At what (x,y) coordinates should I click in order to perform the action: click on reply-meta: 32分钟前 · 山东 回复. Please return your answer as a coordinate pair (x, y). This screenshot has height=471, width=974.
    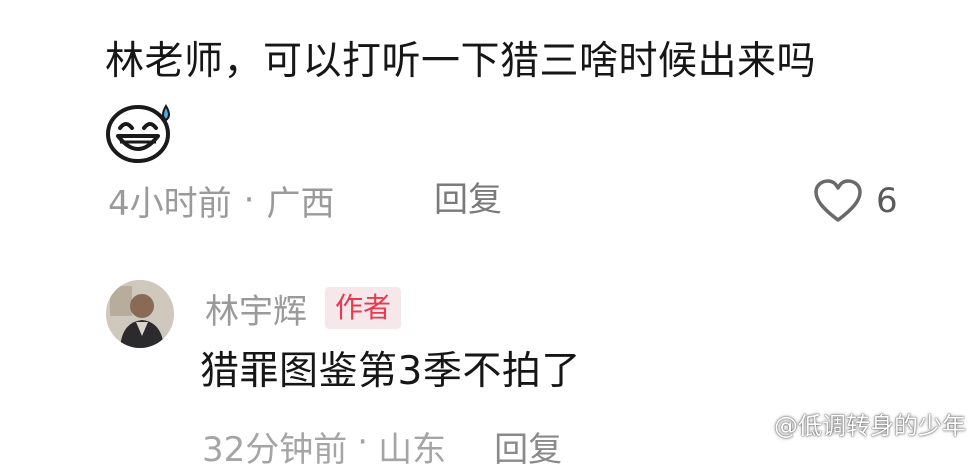
    Looking at the image, I should click on (382, 446).